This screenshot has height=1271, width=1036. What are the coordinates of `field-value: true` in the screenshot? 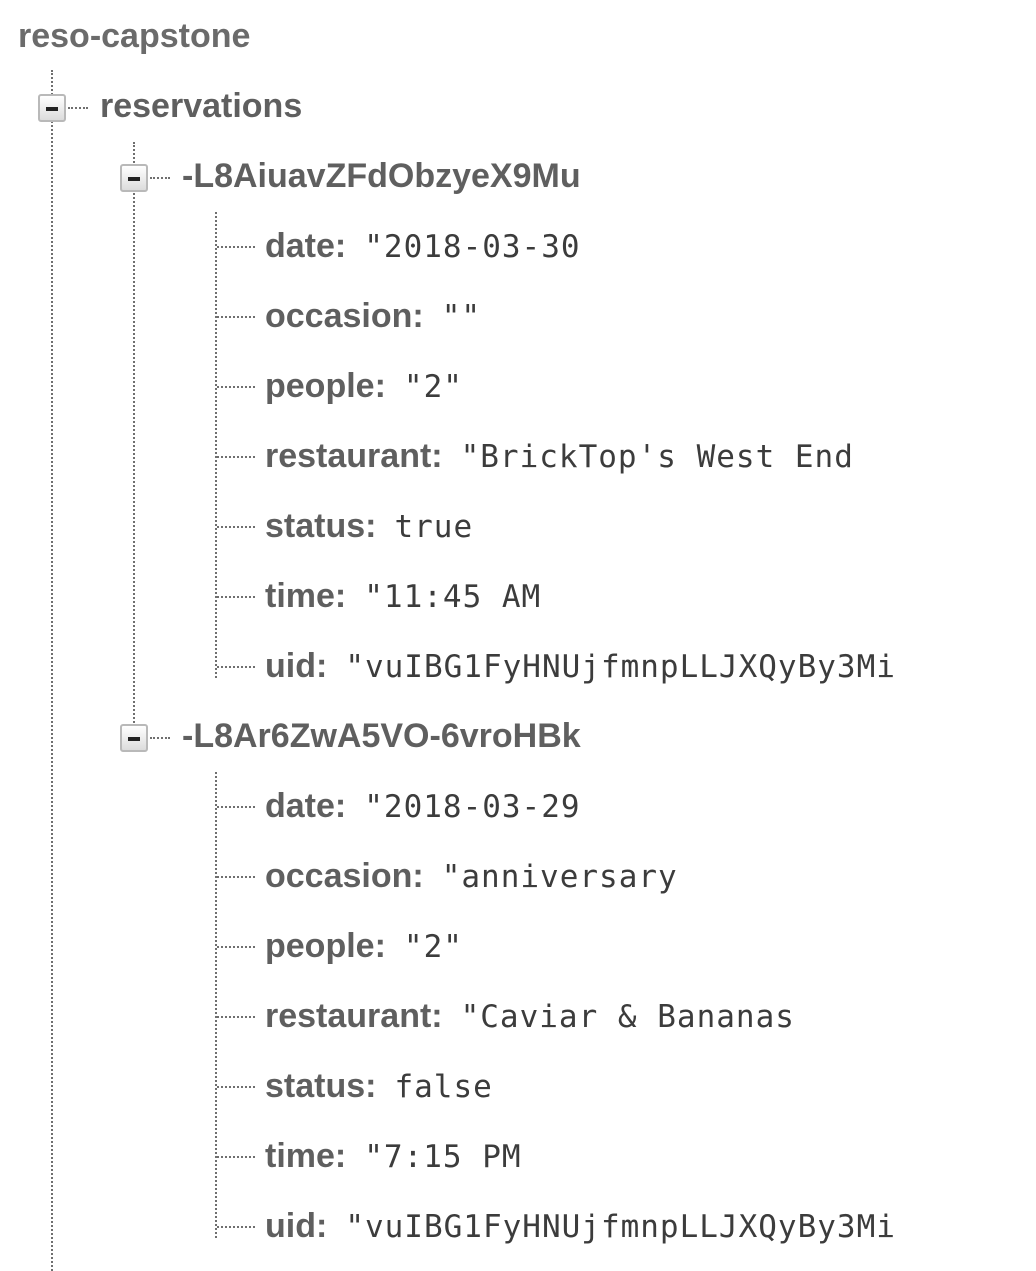 It's located at (433, 527).